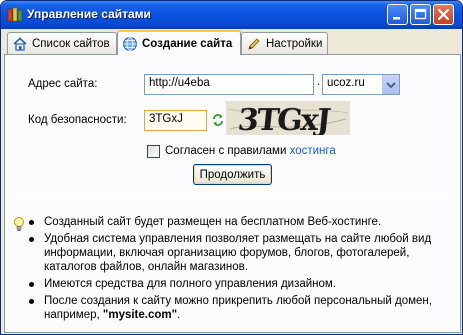 The height and width of the screenshot is (335, 463). Describe the element at coordinates (313, 151) in the screenshot. I see `hosting-rules-link: хостинга` at that location.